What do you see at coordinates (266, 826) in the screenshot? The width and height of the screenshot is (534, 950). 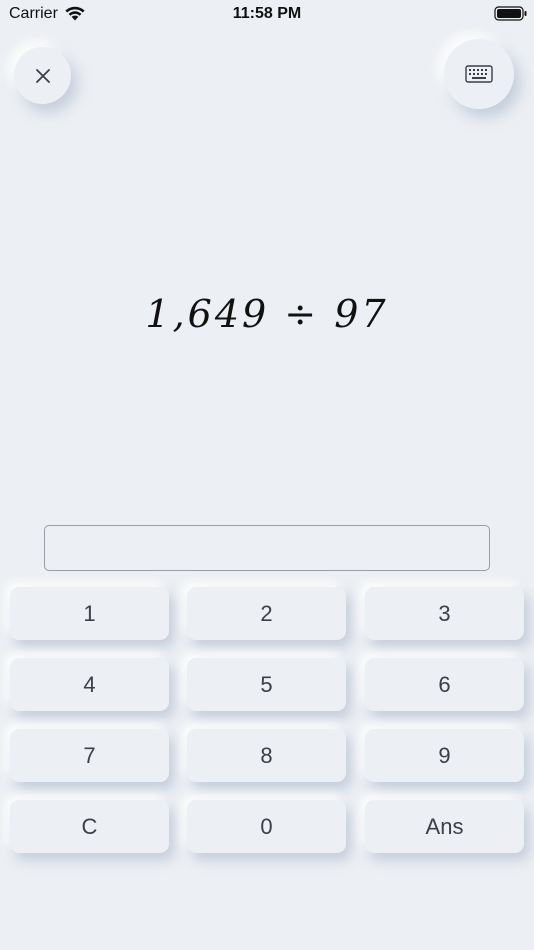 I see `key-0: 0` at bounding box center [266, 826].